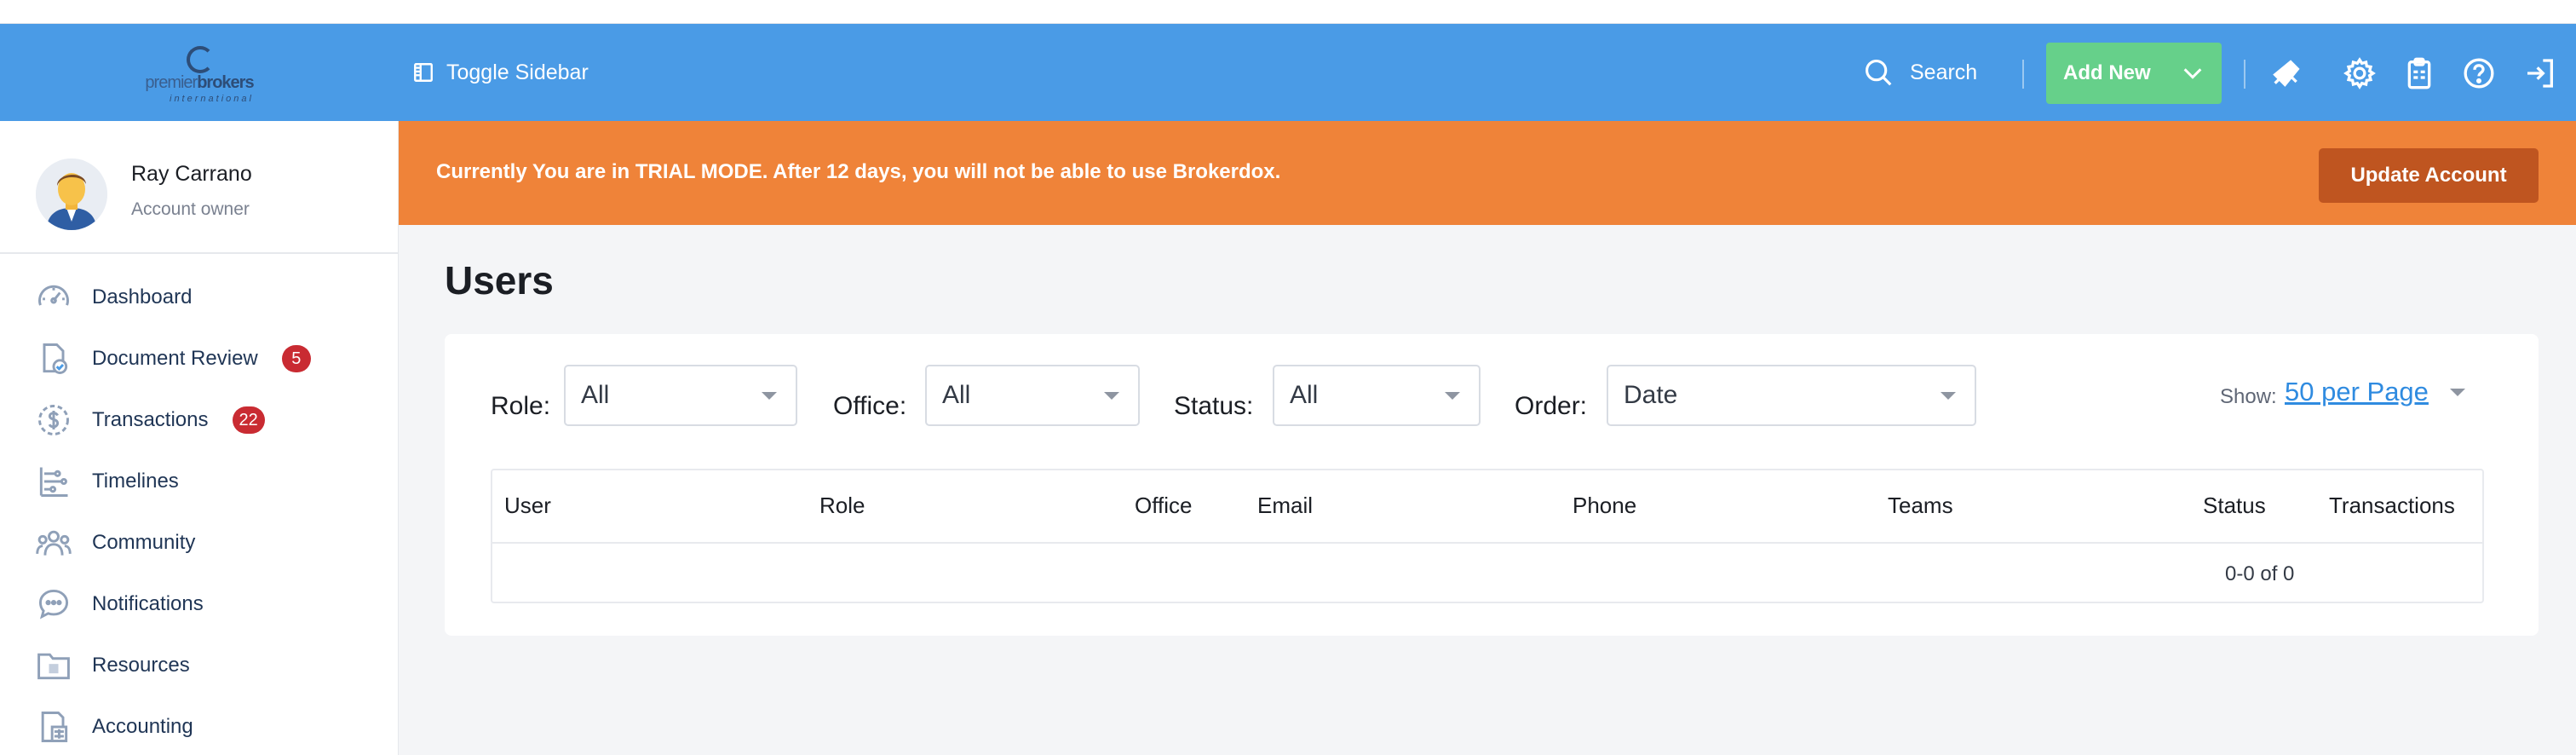 The image size is (2576, 755). What do you see at coordinates (870, 406) in the screenshot?
I see `office-filter-label: Office:` at bounding box center [870, 406].